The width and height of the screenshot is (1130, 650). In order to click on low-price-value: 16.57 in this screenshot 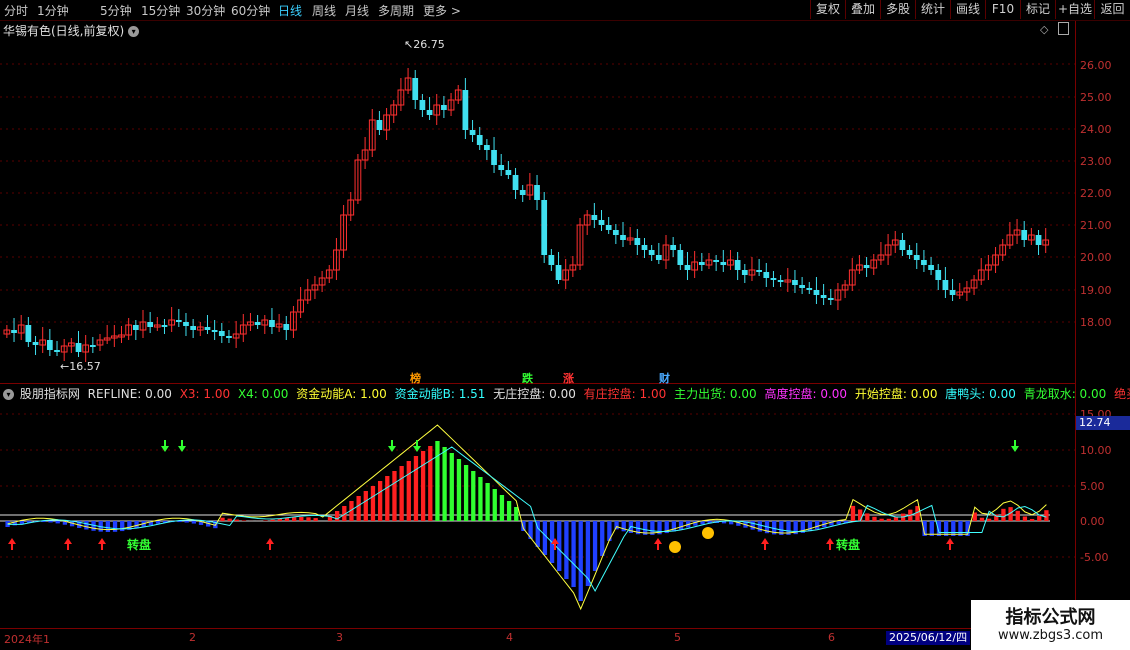, I will do `click(85, 366)`.